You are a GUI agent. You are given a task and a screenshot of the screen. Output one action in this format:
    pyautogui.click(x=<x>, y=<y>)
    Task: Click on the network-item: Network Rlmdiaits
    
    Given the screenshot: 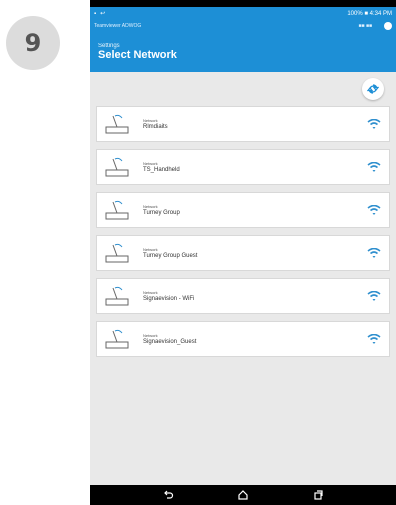 What is the action you would take?
    pyautogui.click(x=243, y=124)
    